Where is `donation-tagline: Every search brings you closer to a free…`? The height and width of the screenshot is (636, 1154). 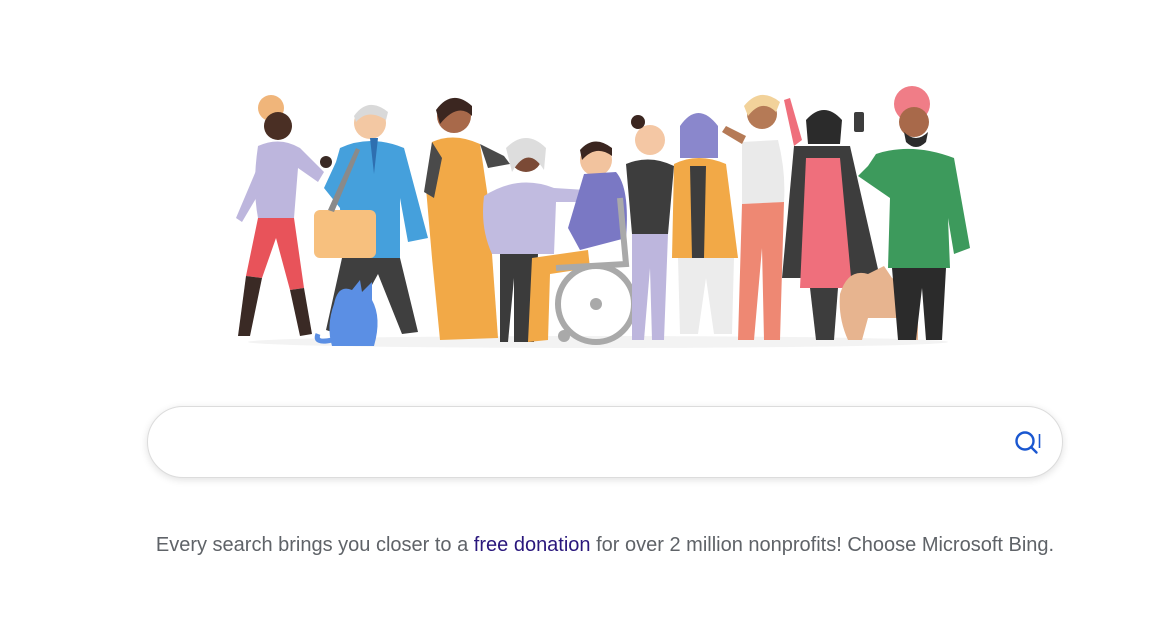 donation-tagline: Every search brings you closer to a free… is located at coordinates (605, 545).